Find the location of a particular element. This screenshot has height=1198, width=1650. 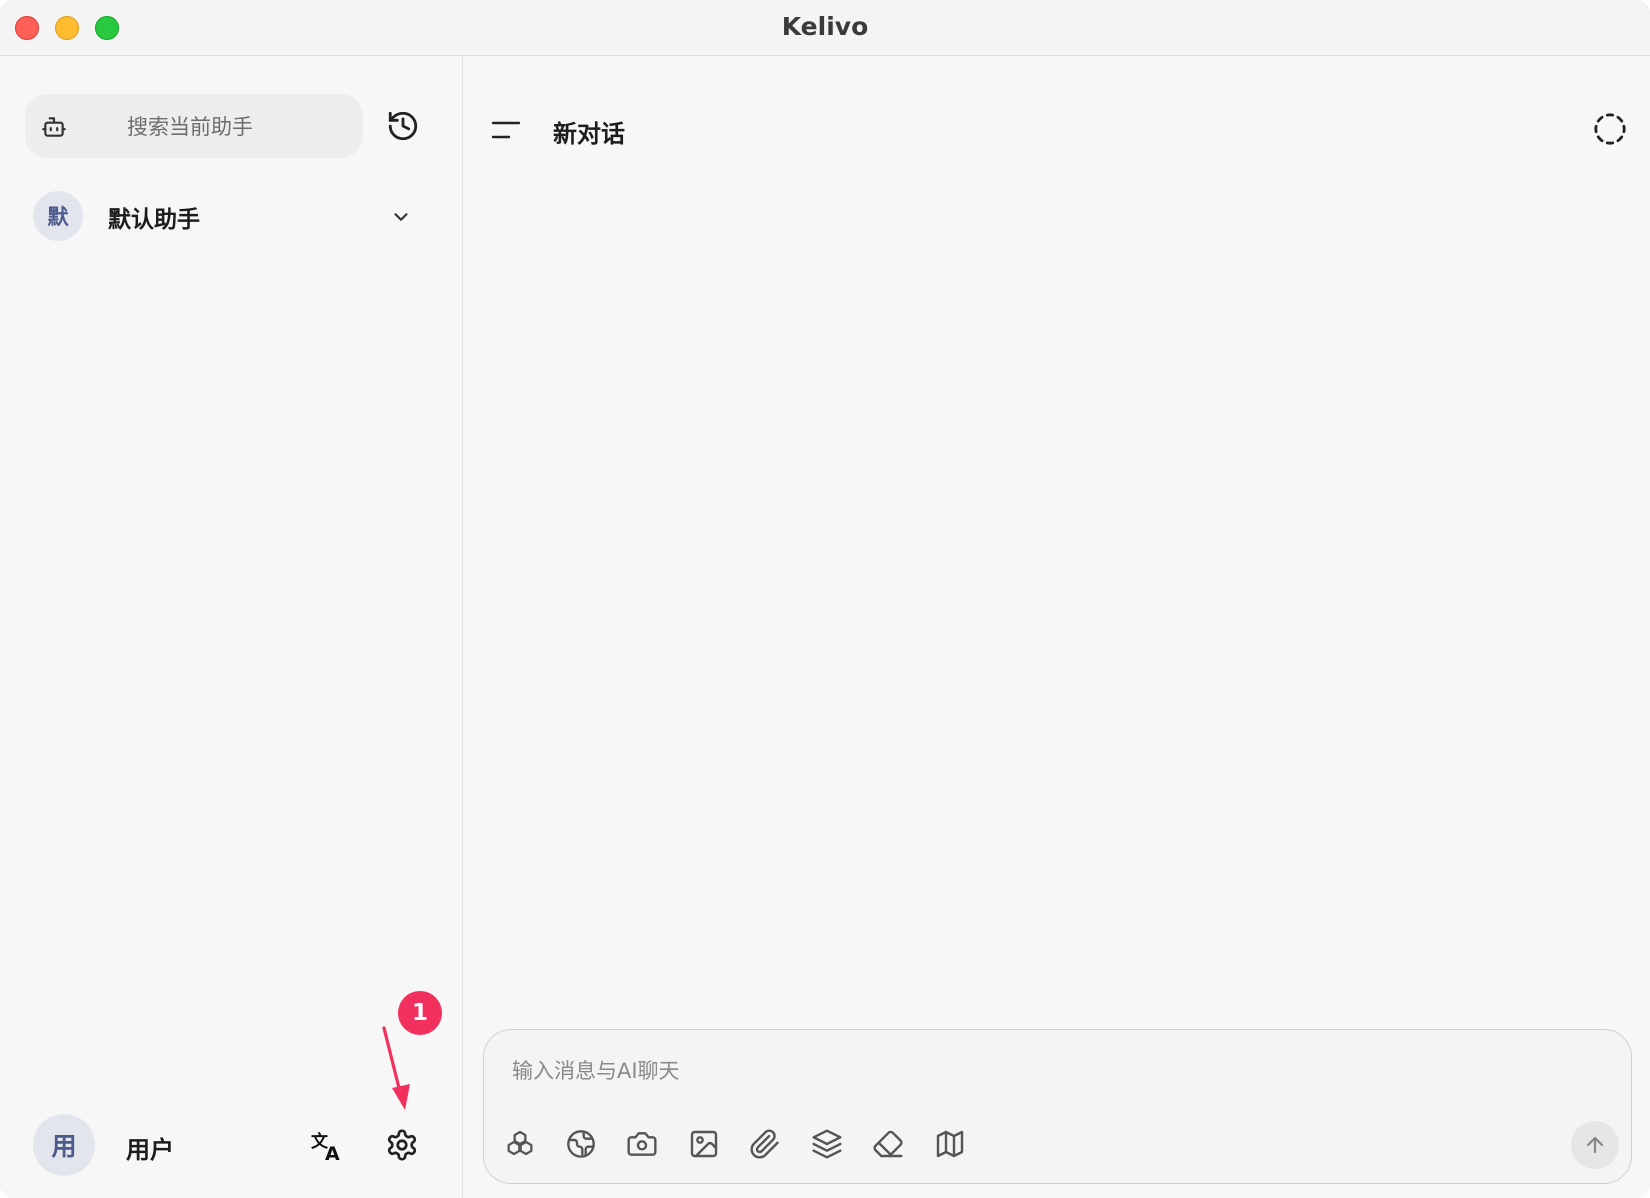

model-select-button is located at coordinates (520, 1144).